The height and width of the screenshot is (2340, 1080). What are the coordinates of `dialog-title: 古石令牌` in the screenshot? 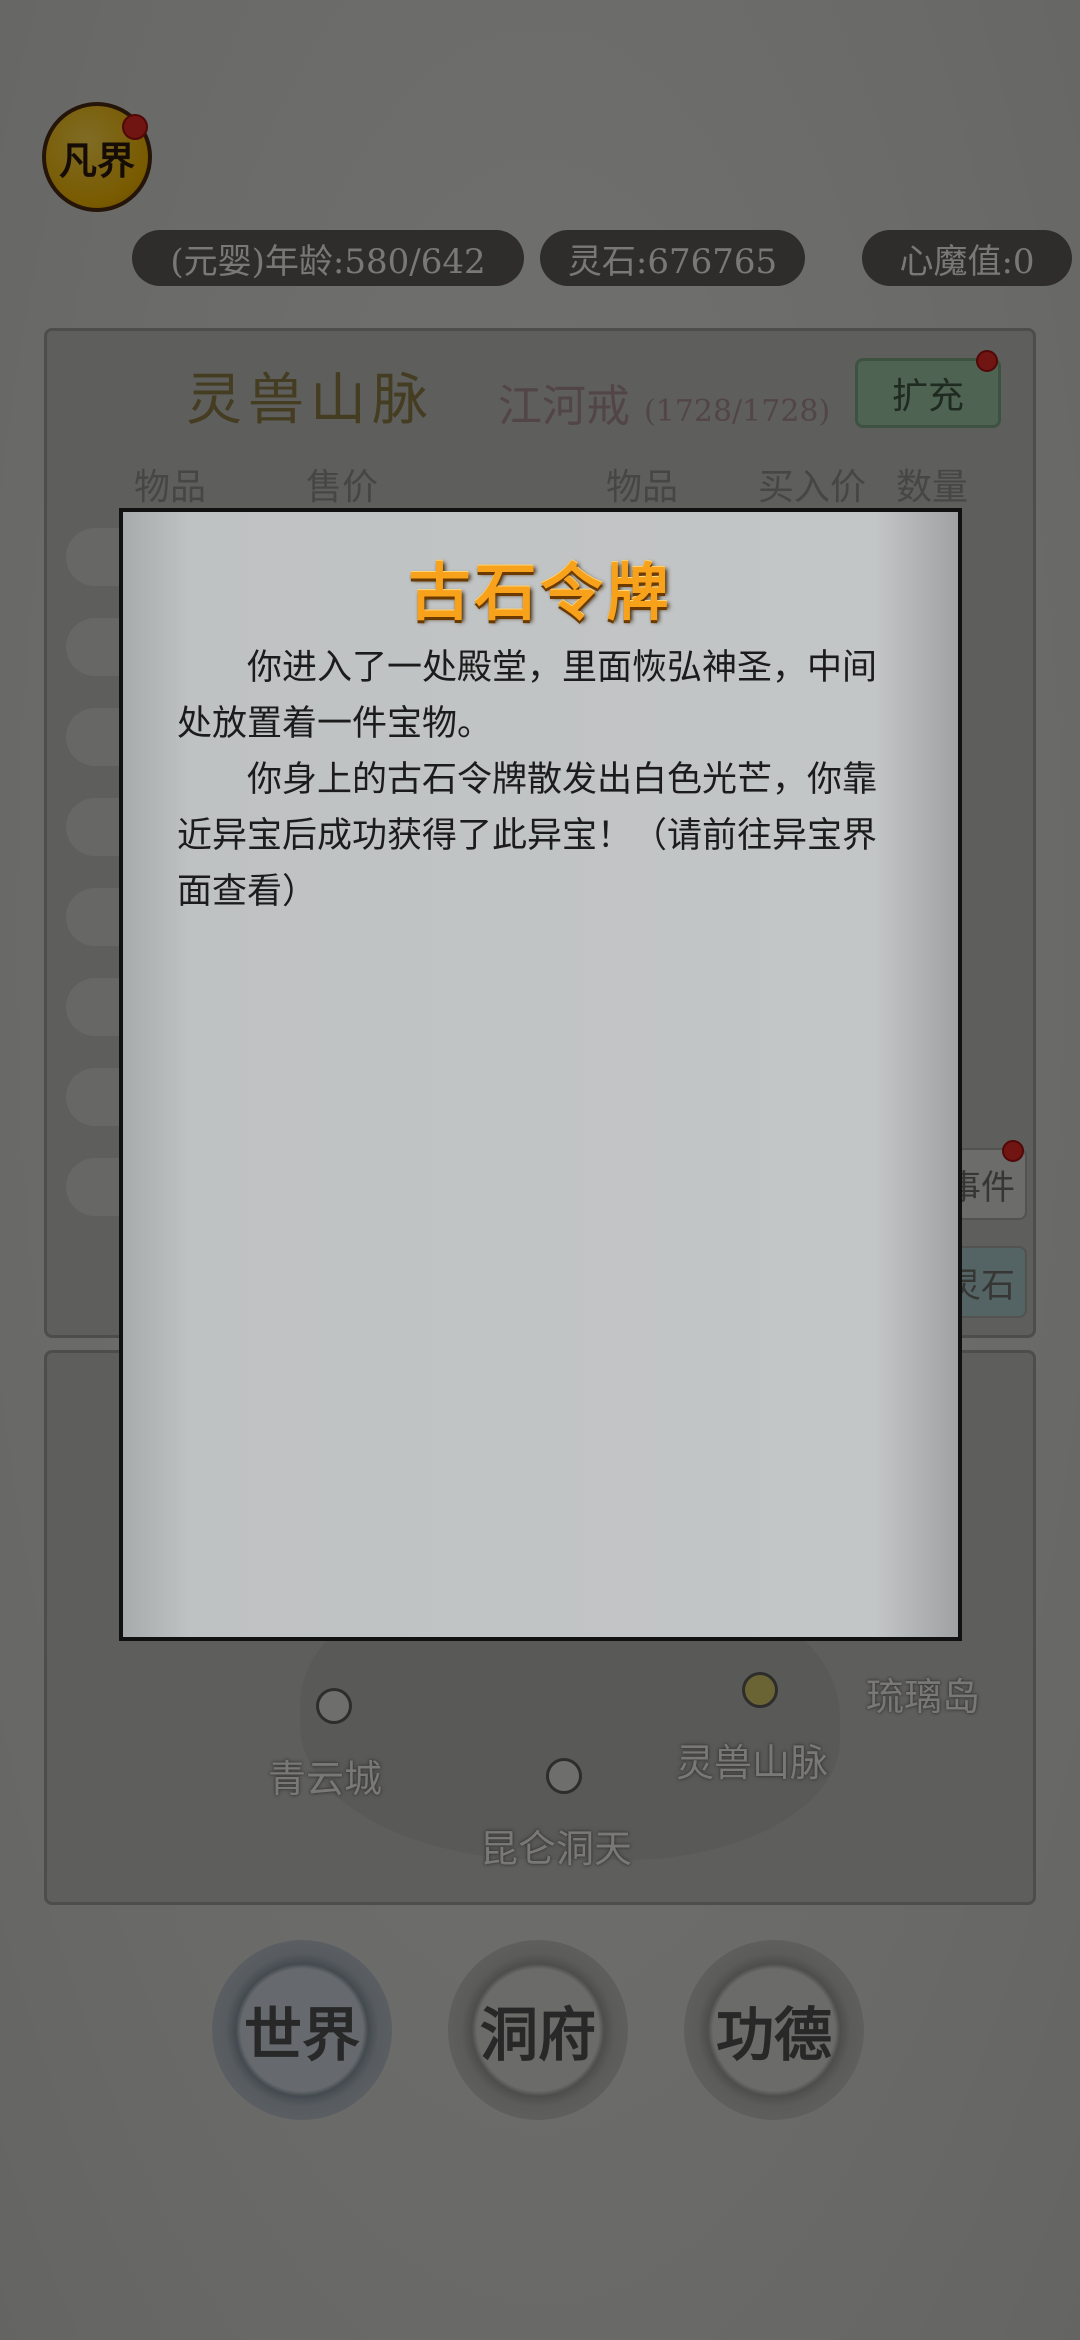 It's located at (540, 592).